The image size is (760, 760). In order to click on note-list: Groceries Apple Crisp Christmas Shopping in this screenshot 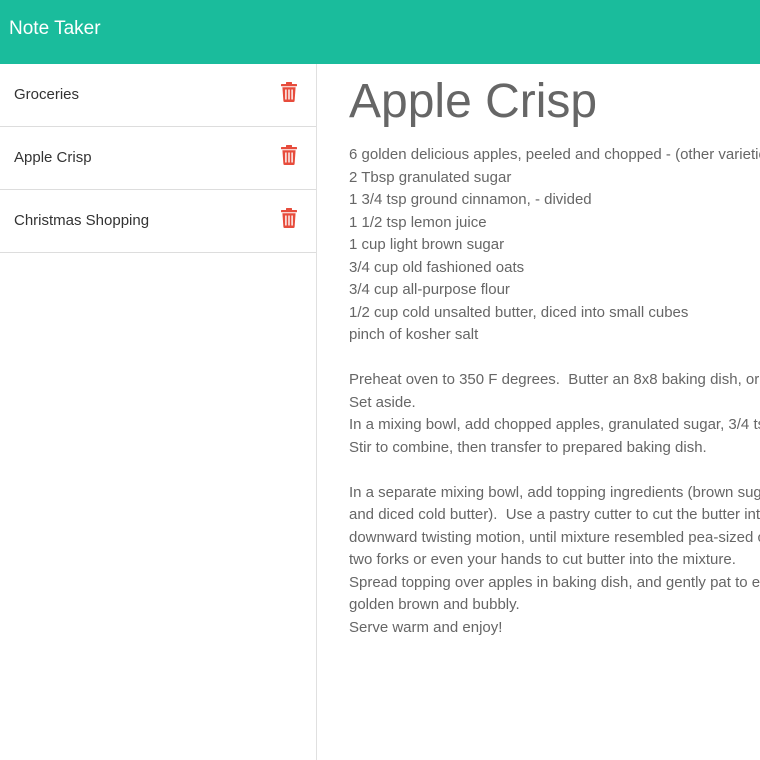, I will do `click(158, 158)`.